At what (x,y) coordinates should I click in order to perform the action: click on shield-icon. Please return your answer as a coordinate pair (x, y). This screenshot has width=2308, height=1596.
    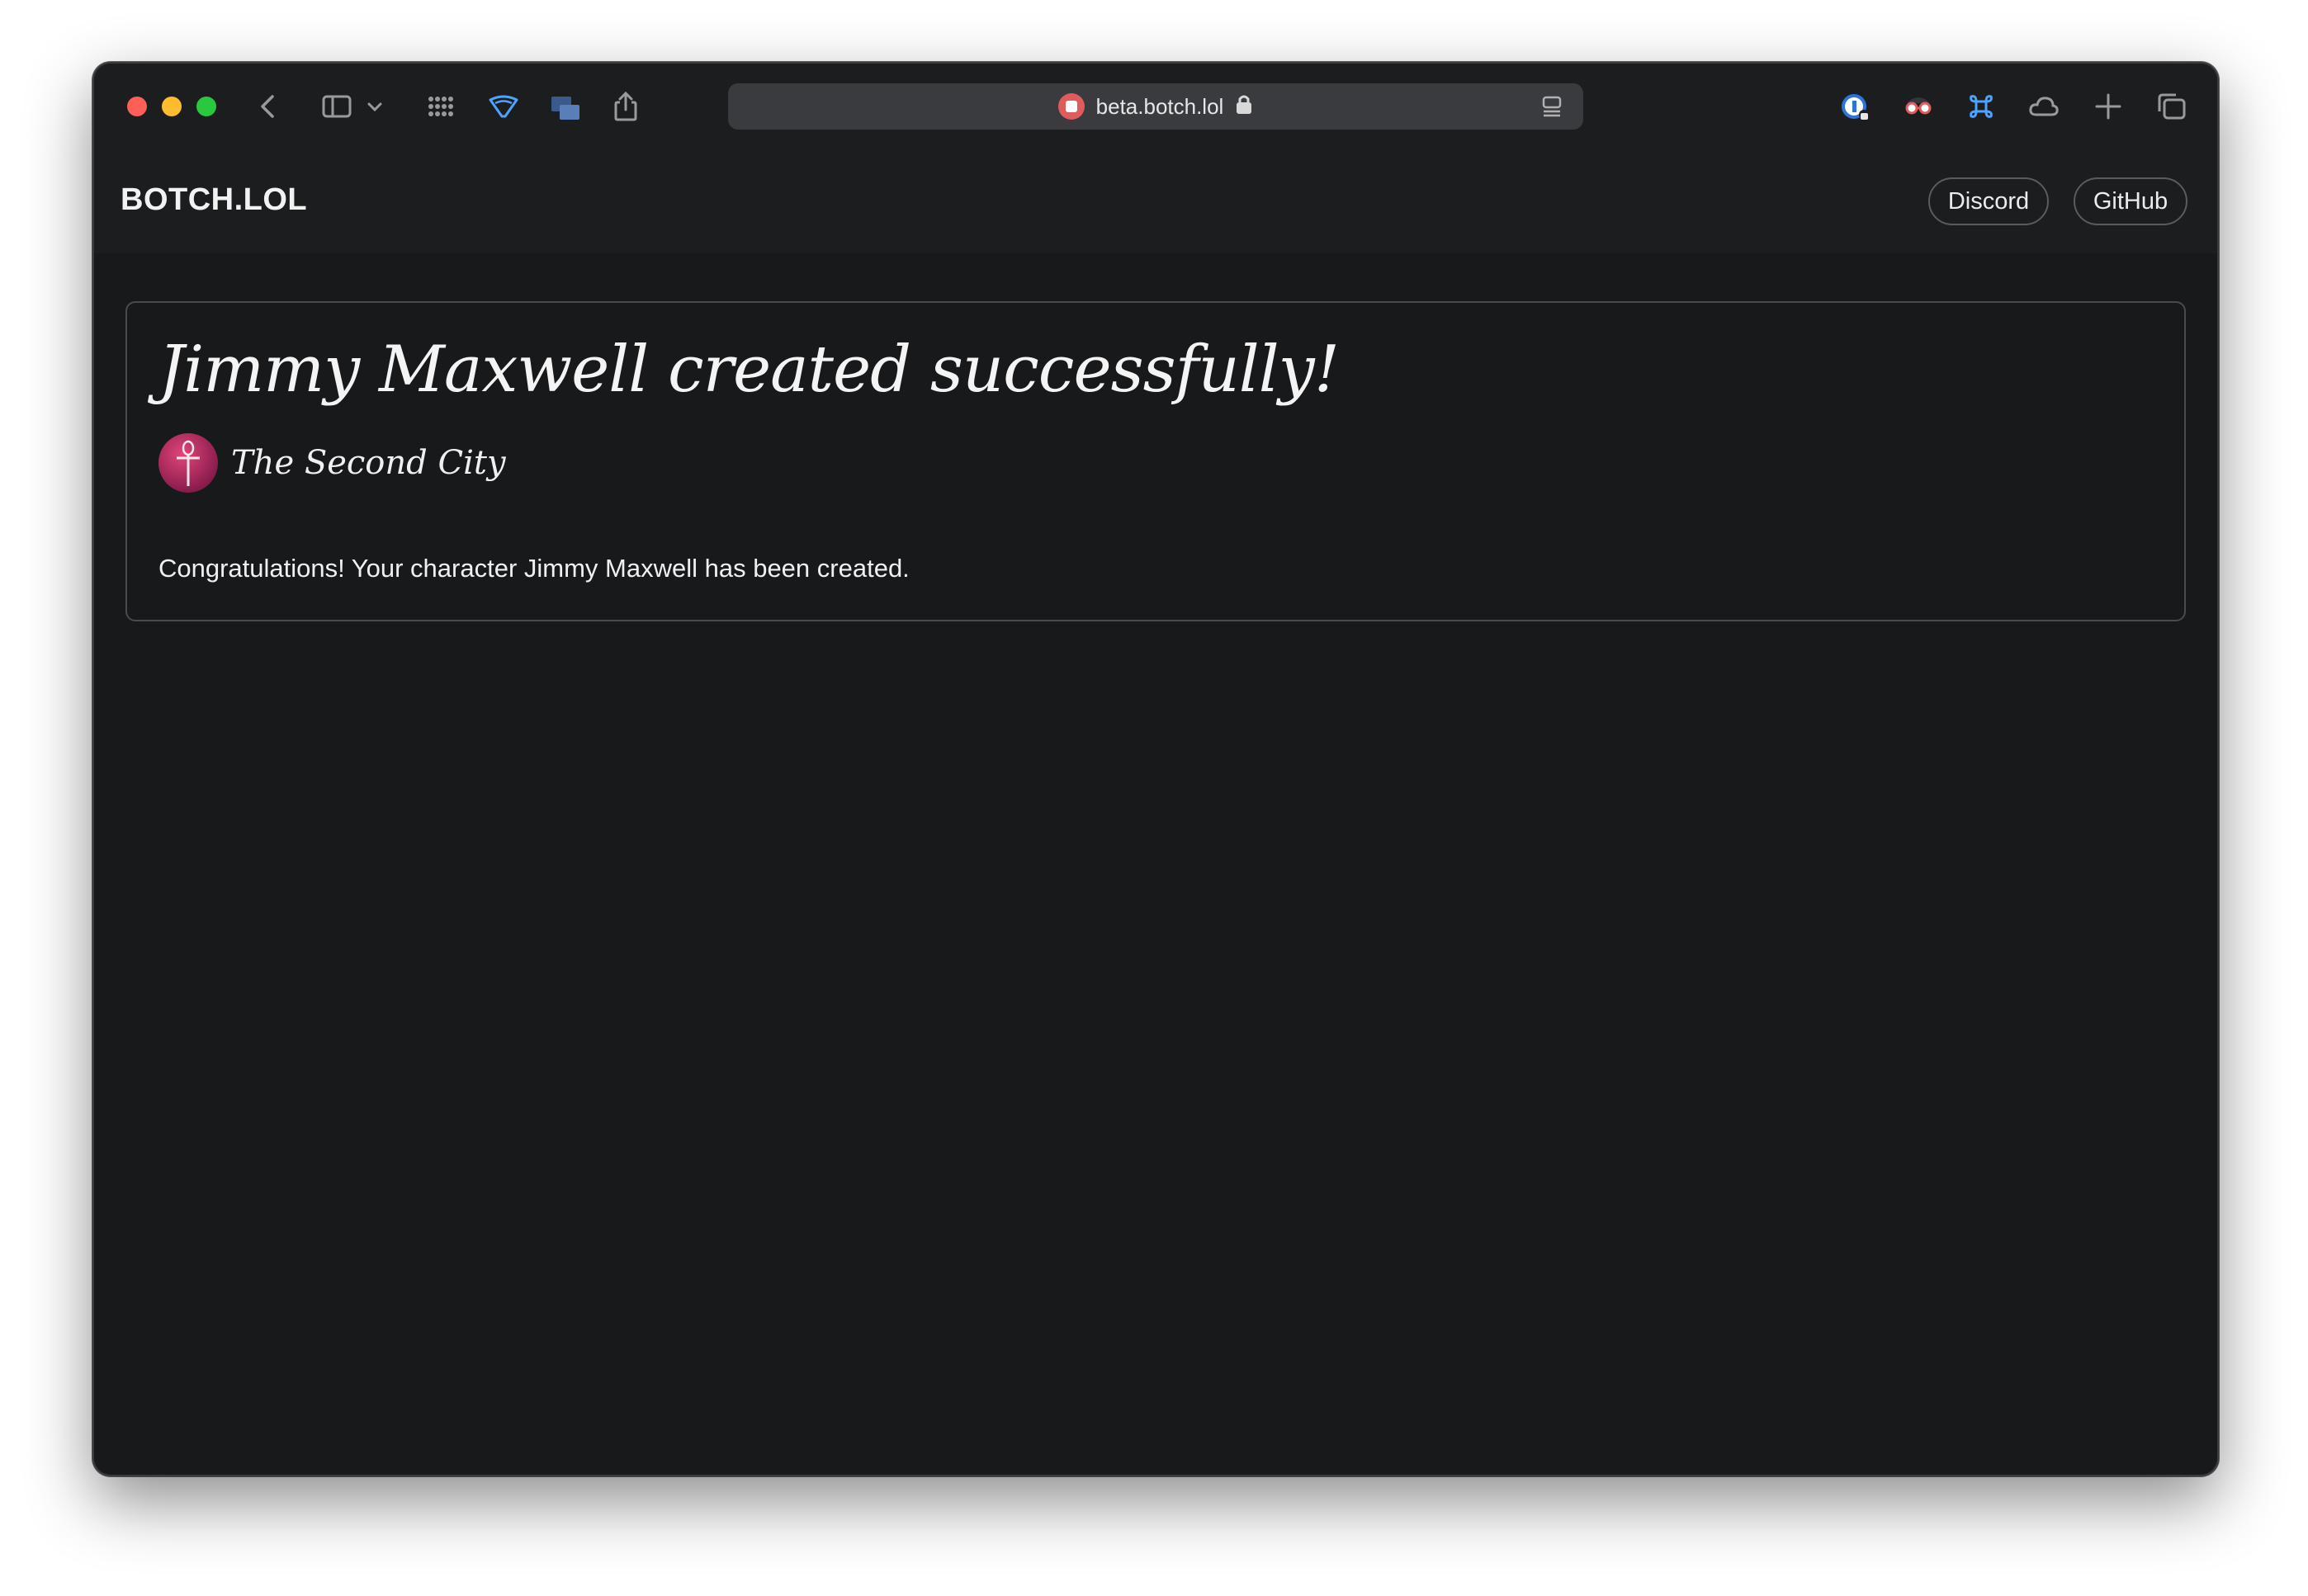
    Looking at the image, I should click on (503, 106).